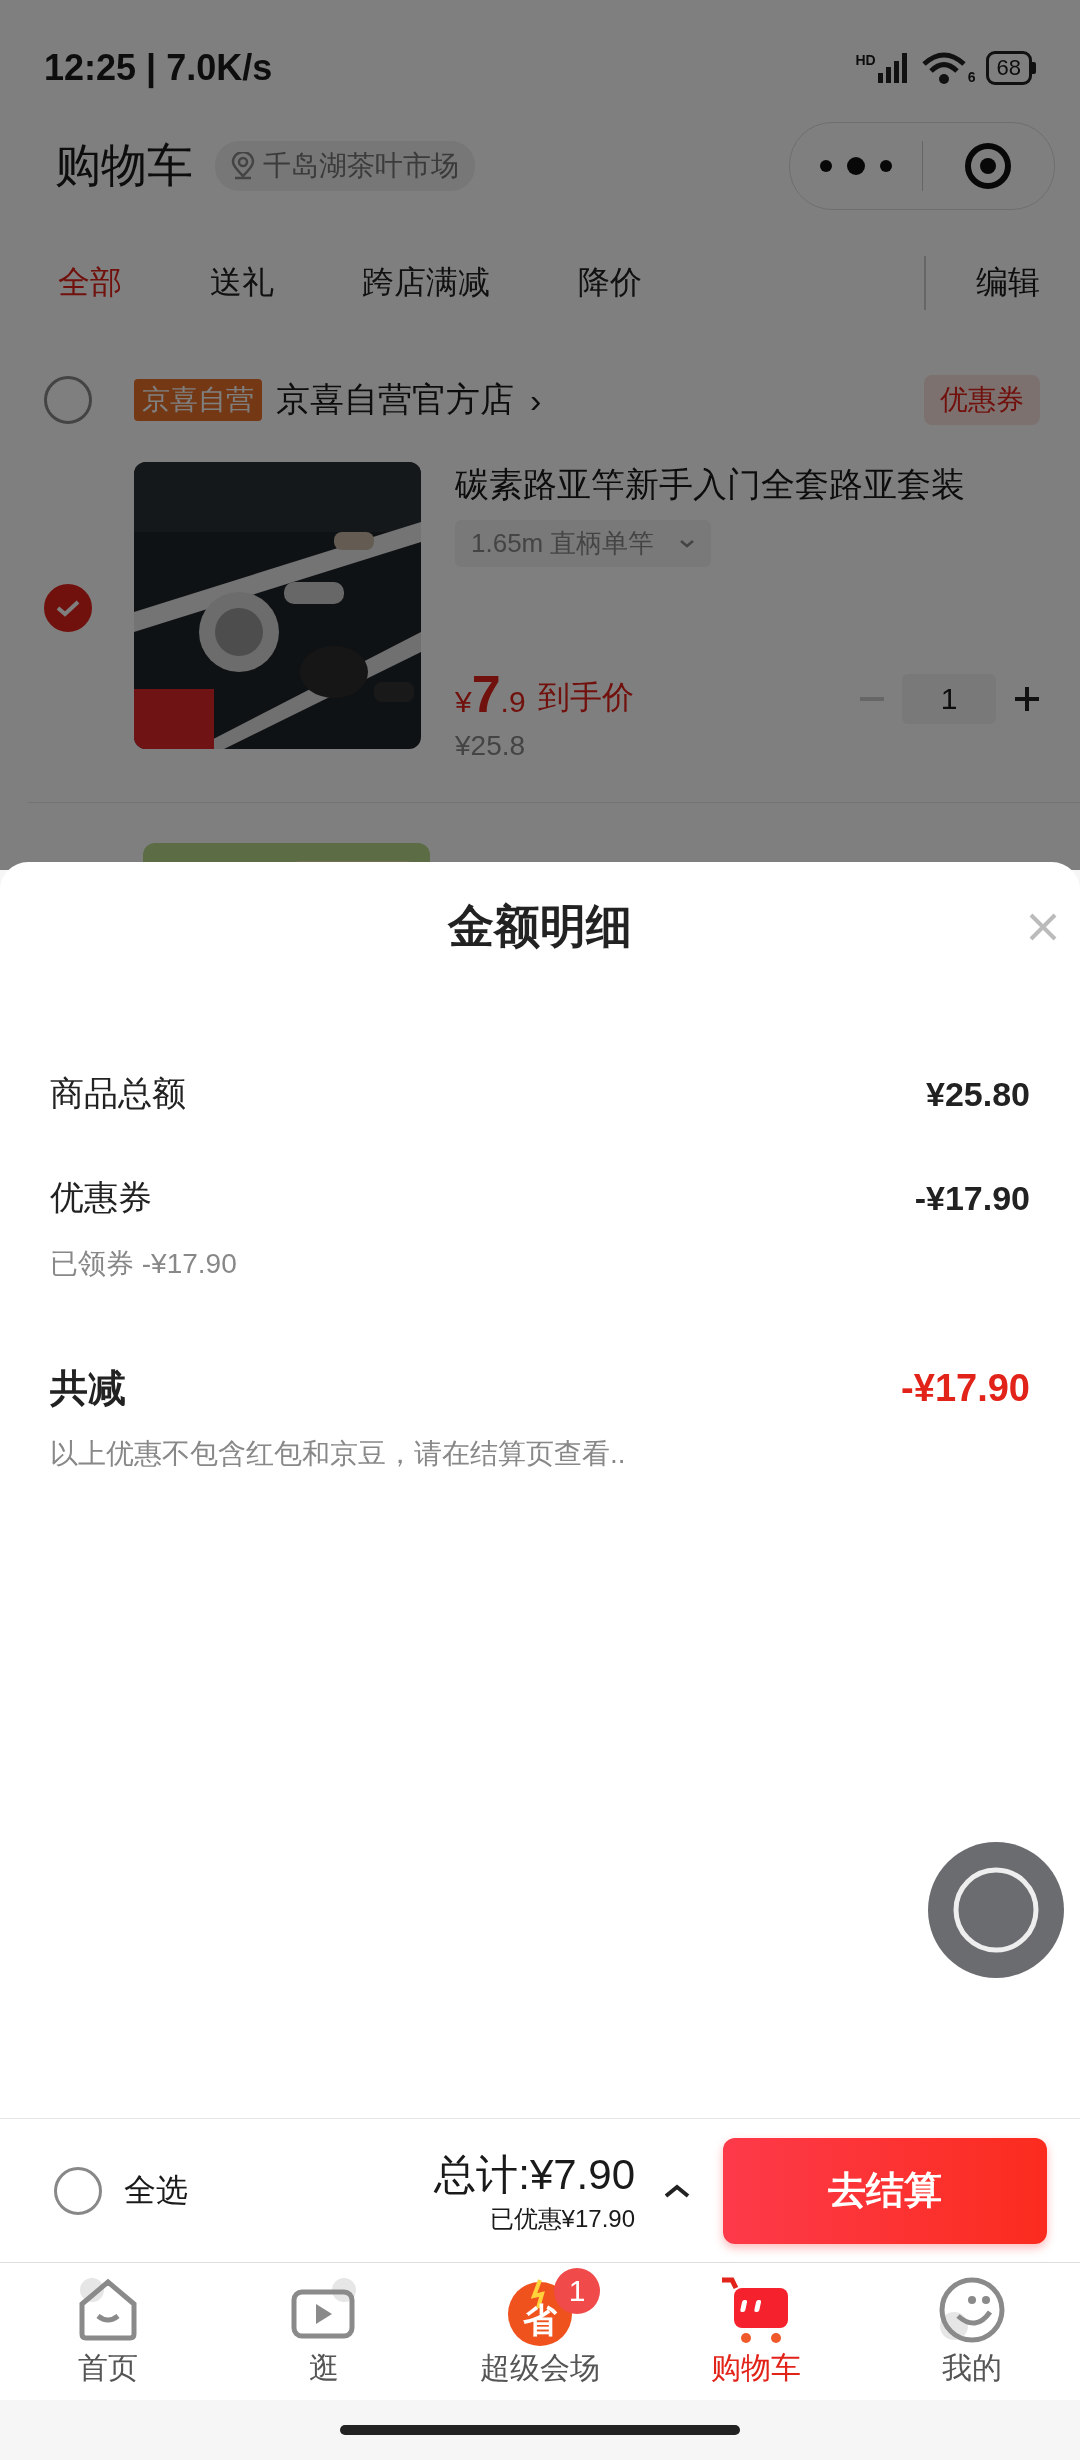 The image size is (1080, 2460). What do you see at coordinates (242, 283) in the screenshot?
I see `filter-tab: 送礼` at bounding box center [242, 283].